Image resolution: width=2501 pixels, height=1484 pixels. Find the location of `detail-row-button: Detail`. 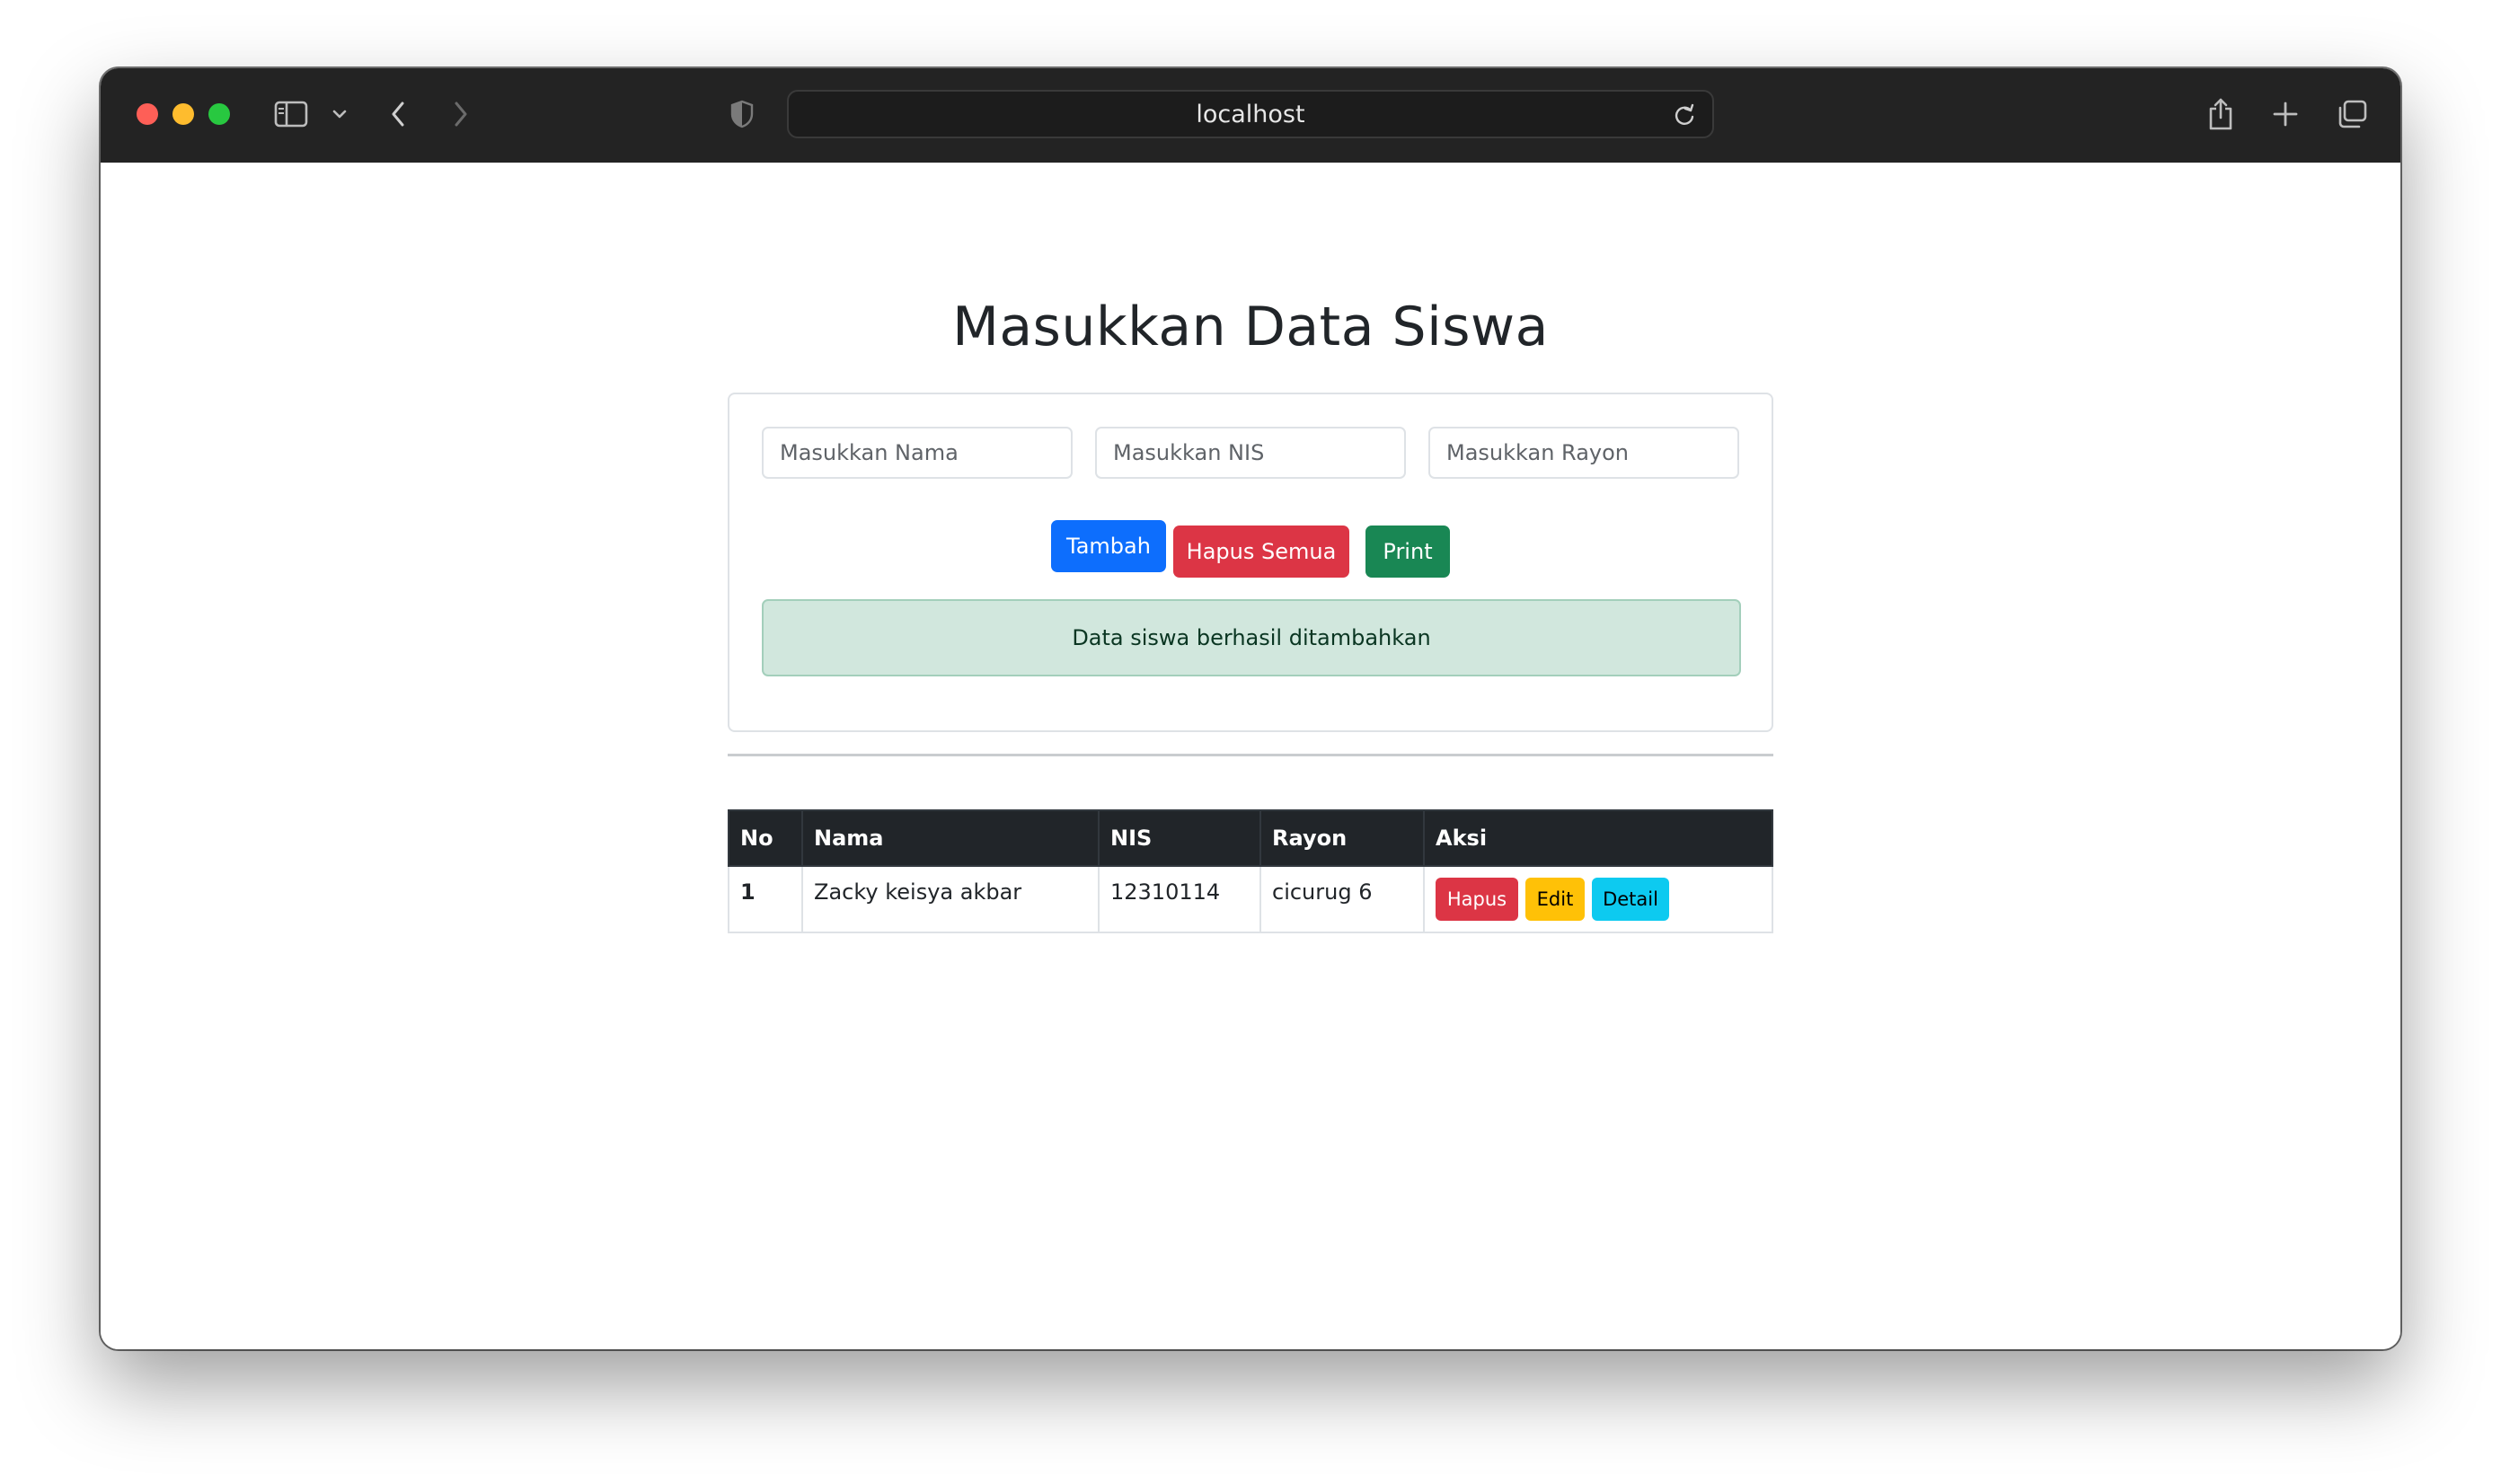

detail-row-button: Detail is located at coordinates (1631, 899).